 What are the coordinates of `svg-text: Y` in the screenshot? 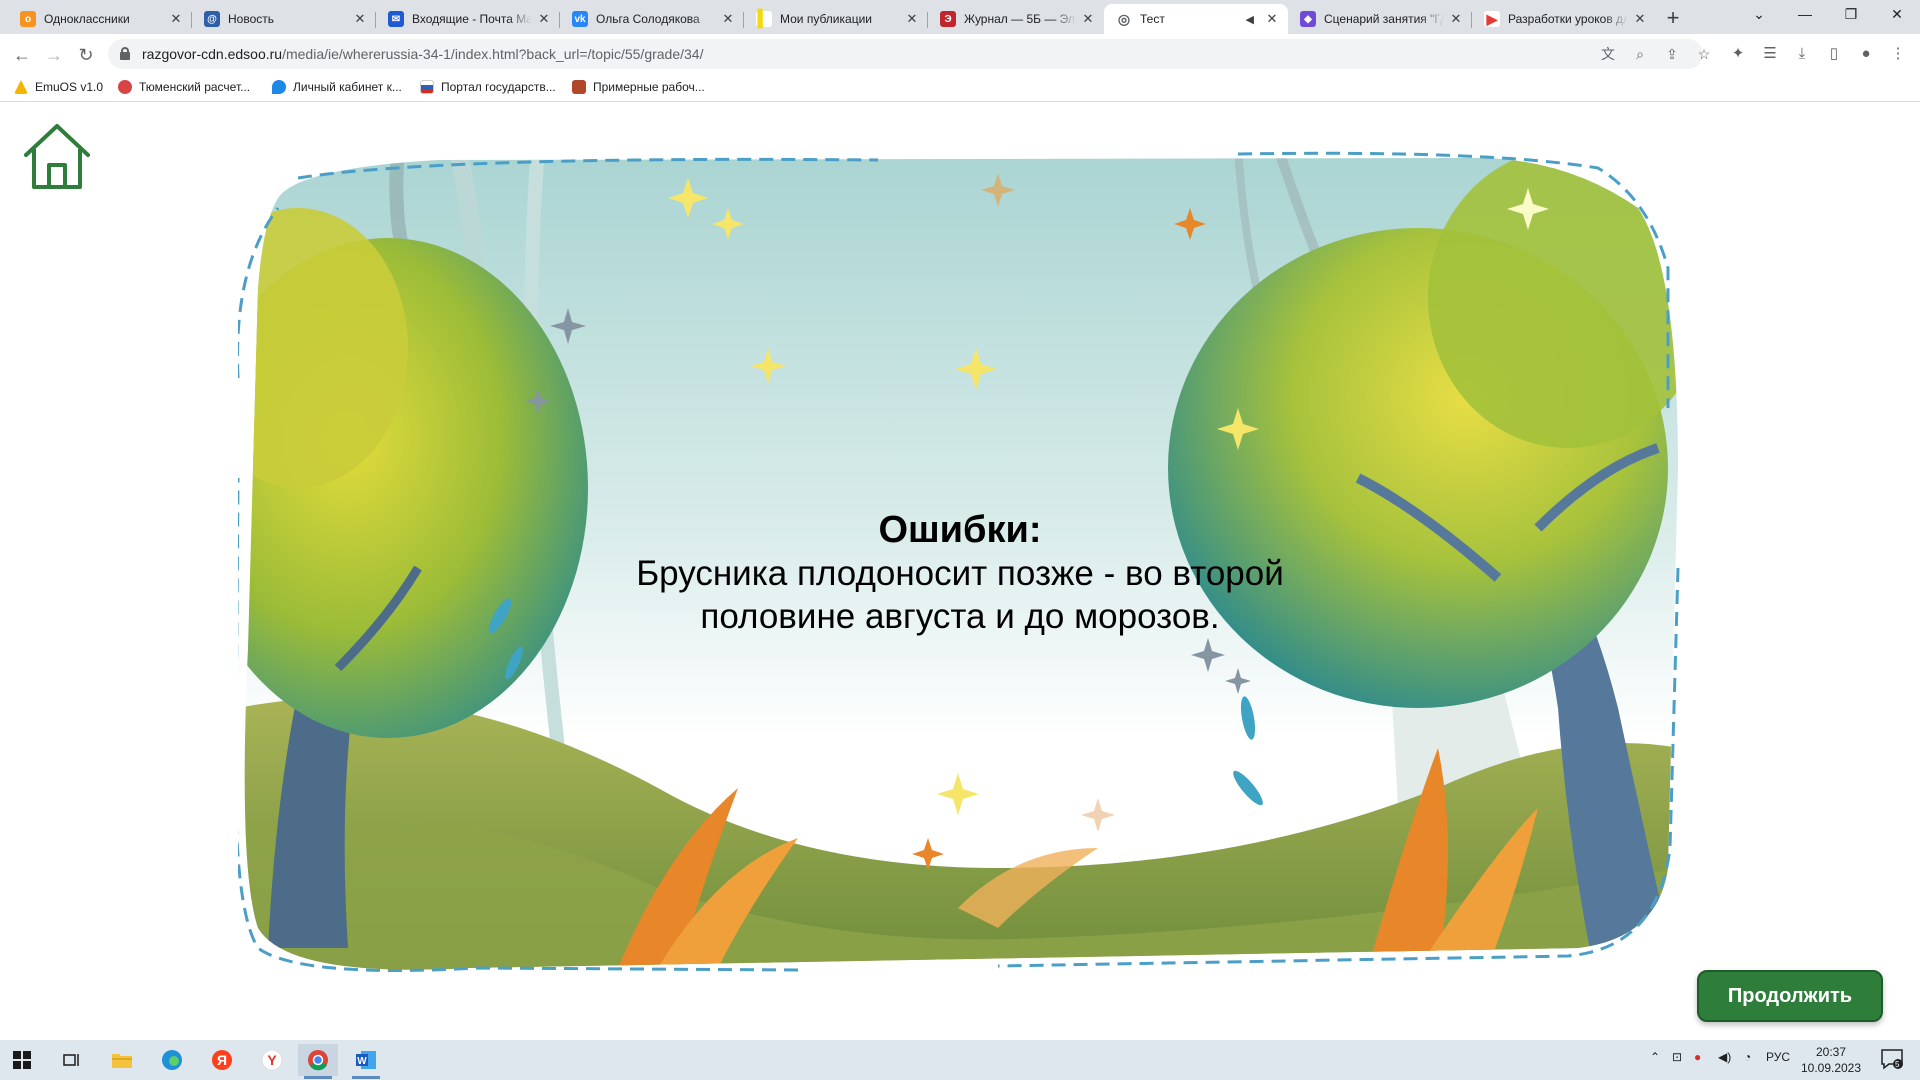 It's located at (272, 1060).